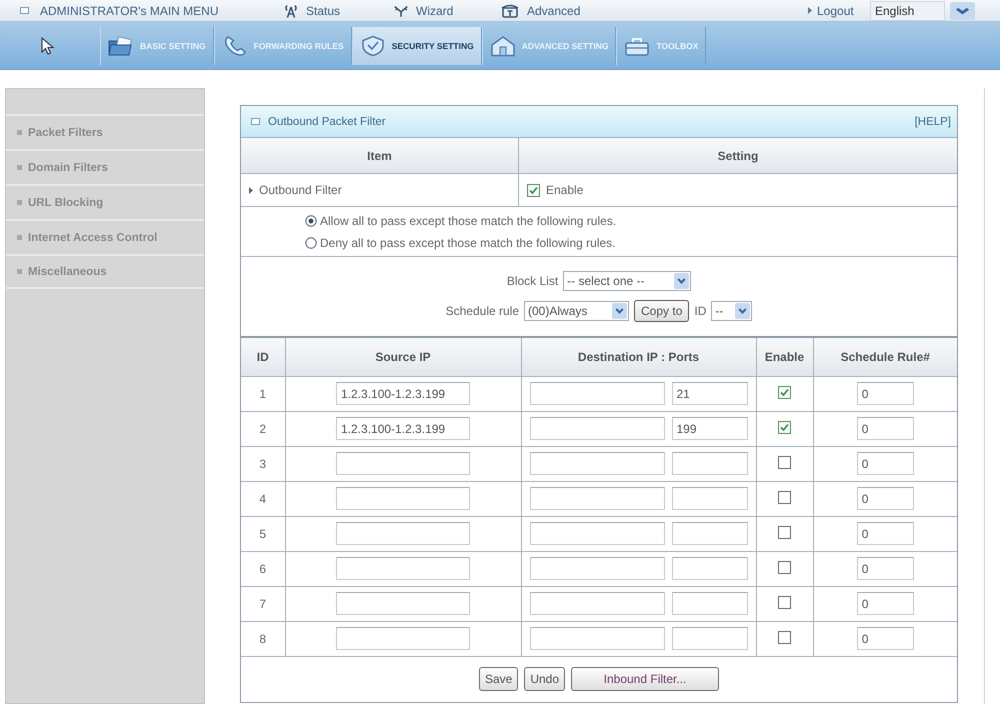 Image resolution: width=1000 pixels, height=704 pixels. Describe the element at coordinates (263, 533) in the screenshot. I see `table-cell: 5` at that location.